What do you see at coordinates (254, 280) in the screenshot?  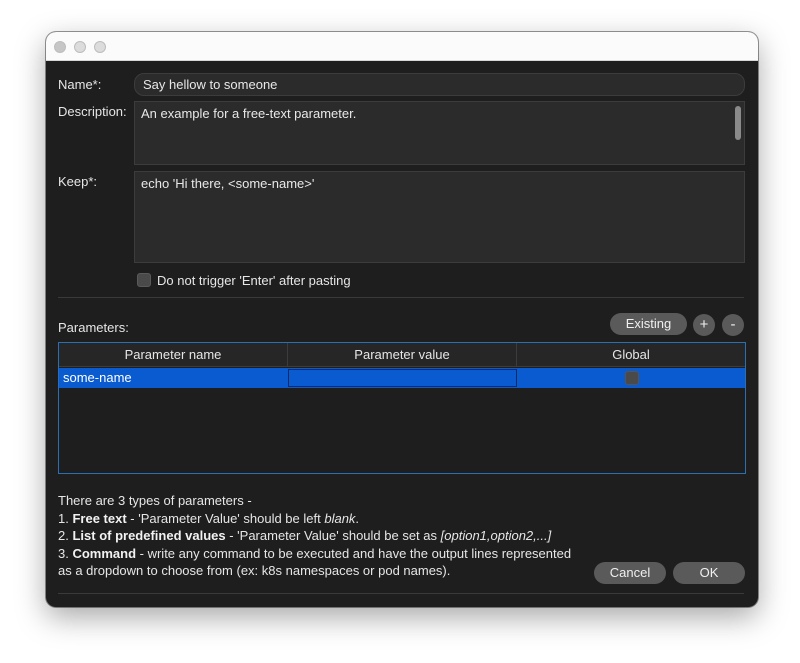 I see `no-enter-label: Do not trigger 'Enter' after pasting` at bounding box center [254, 280].